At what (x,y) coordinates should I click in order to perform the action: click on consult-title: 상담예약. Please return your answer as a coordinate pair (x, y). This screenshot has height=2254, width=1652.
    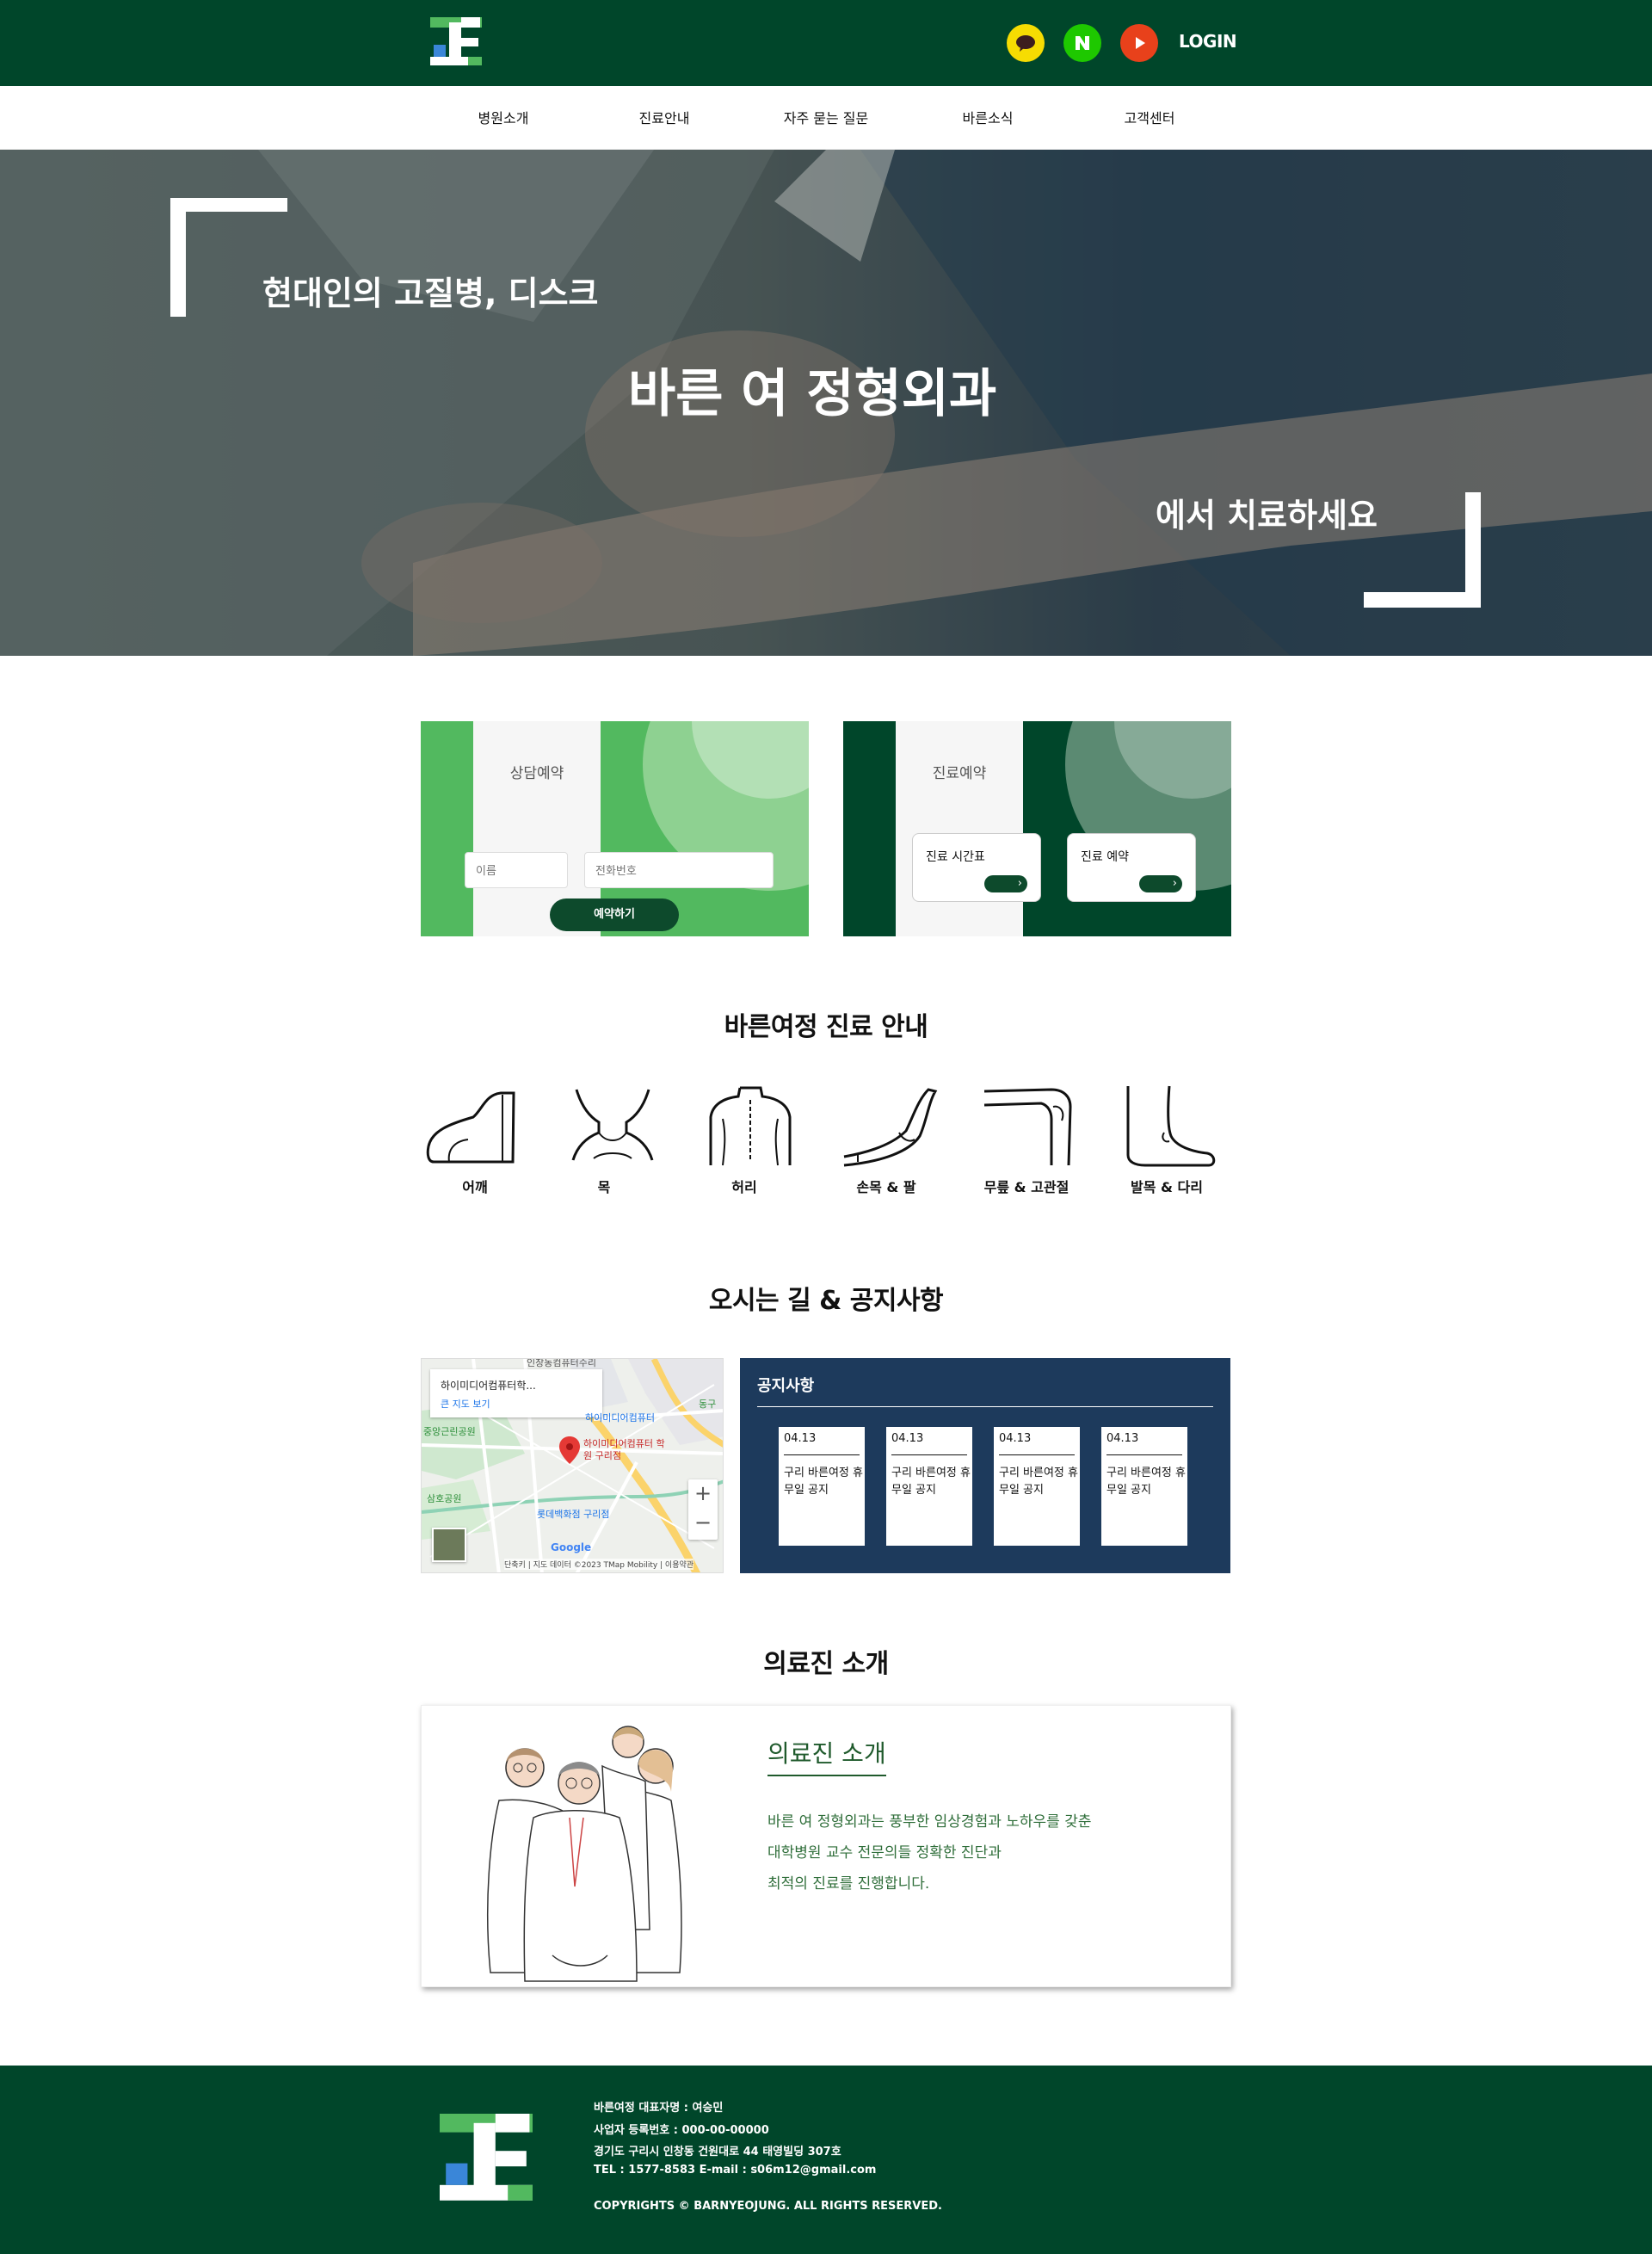
    Looking at the image, I should click on (536, 774).